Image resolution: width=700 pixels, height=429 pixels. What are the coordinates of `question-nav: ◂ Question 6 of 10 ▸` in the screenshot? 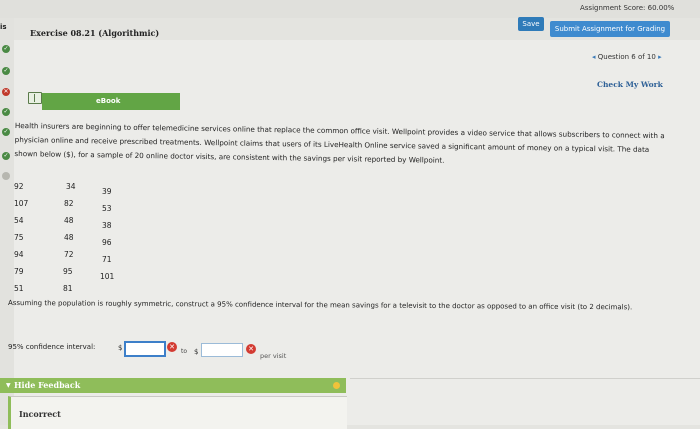 It's located at (627, 57).